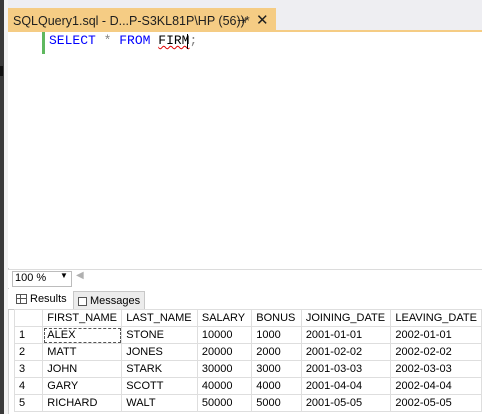 This screenshot has width=482, height=414. What do you see at coordinates (80, 275) in the screenshot?
I see `scroll-left-icon: ◀` at bounding box center [80, 275].